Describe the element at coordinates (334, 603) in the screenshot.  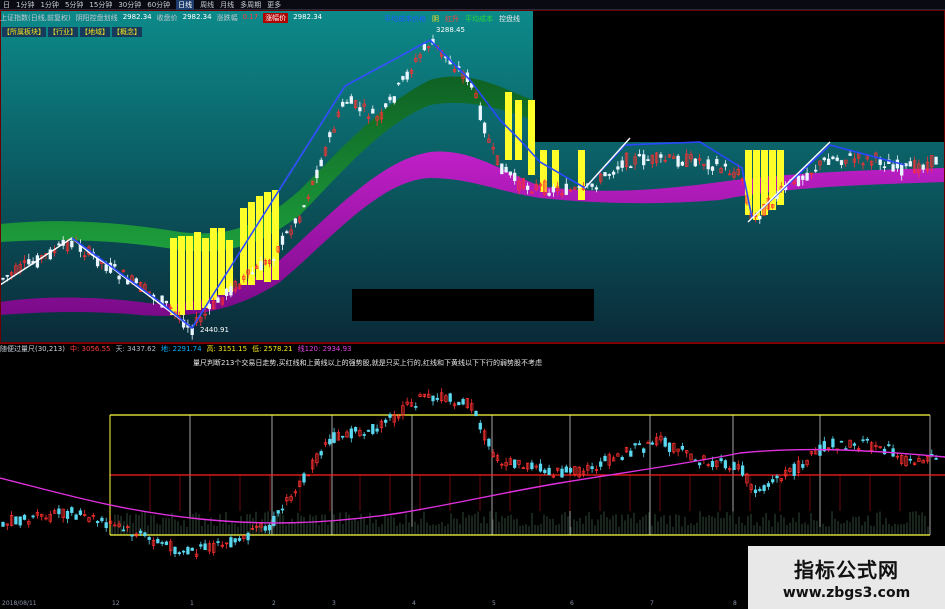
I see `date-tick-4: 3` at that location.